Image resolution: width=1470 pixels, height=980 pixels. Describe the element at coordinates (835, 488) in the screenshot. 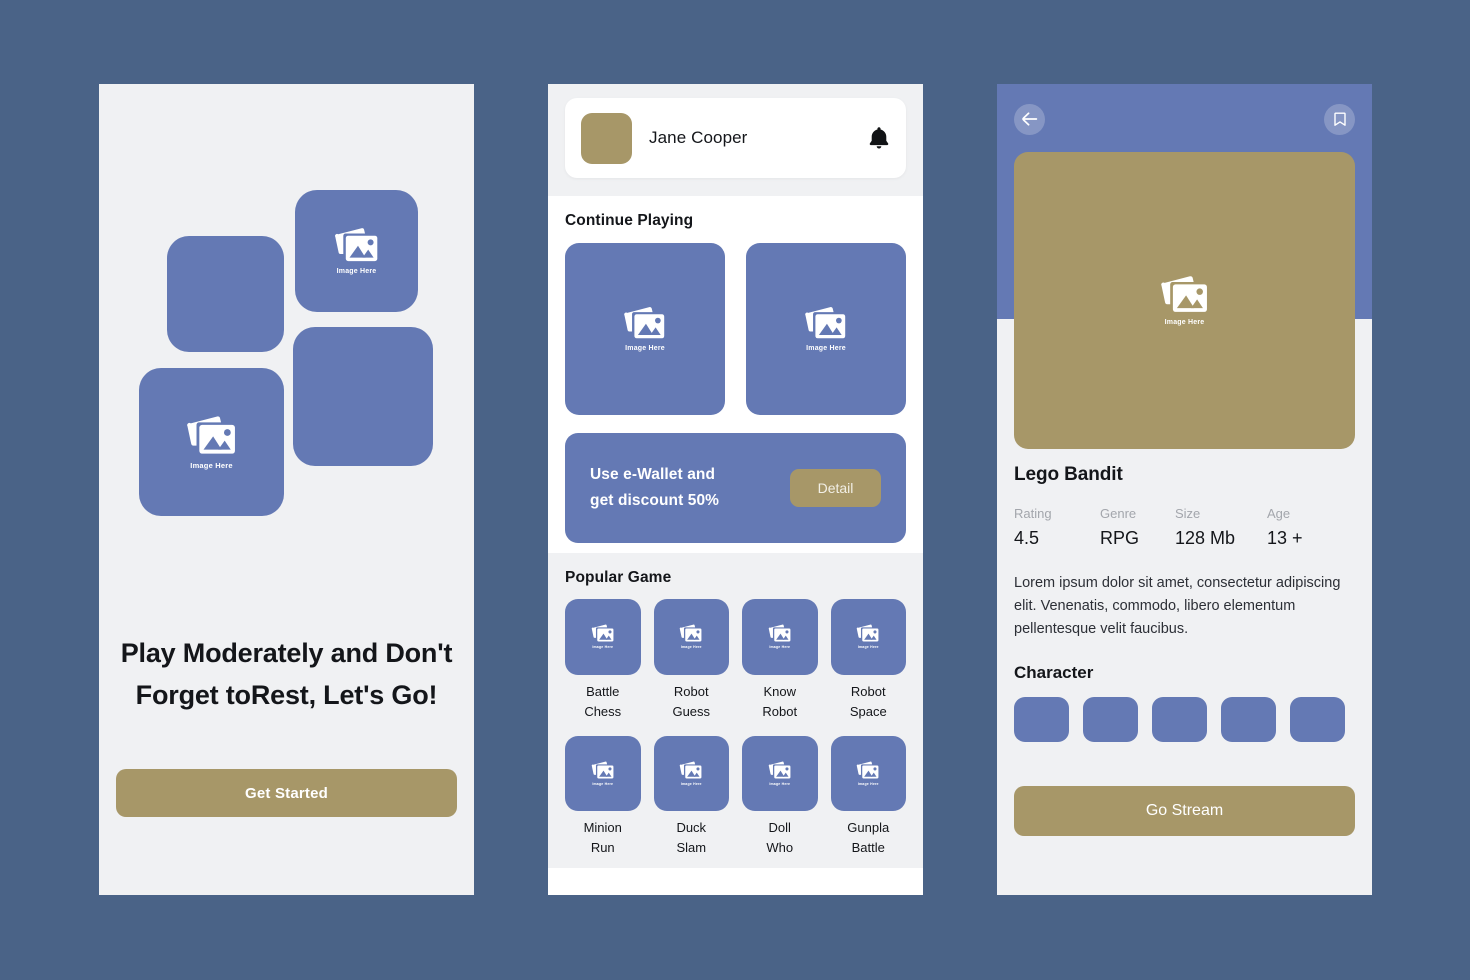

I see `promo-detail-button: Detail` at that location.